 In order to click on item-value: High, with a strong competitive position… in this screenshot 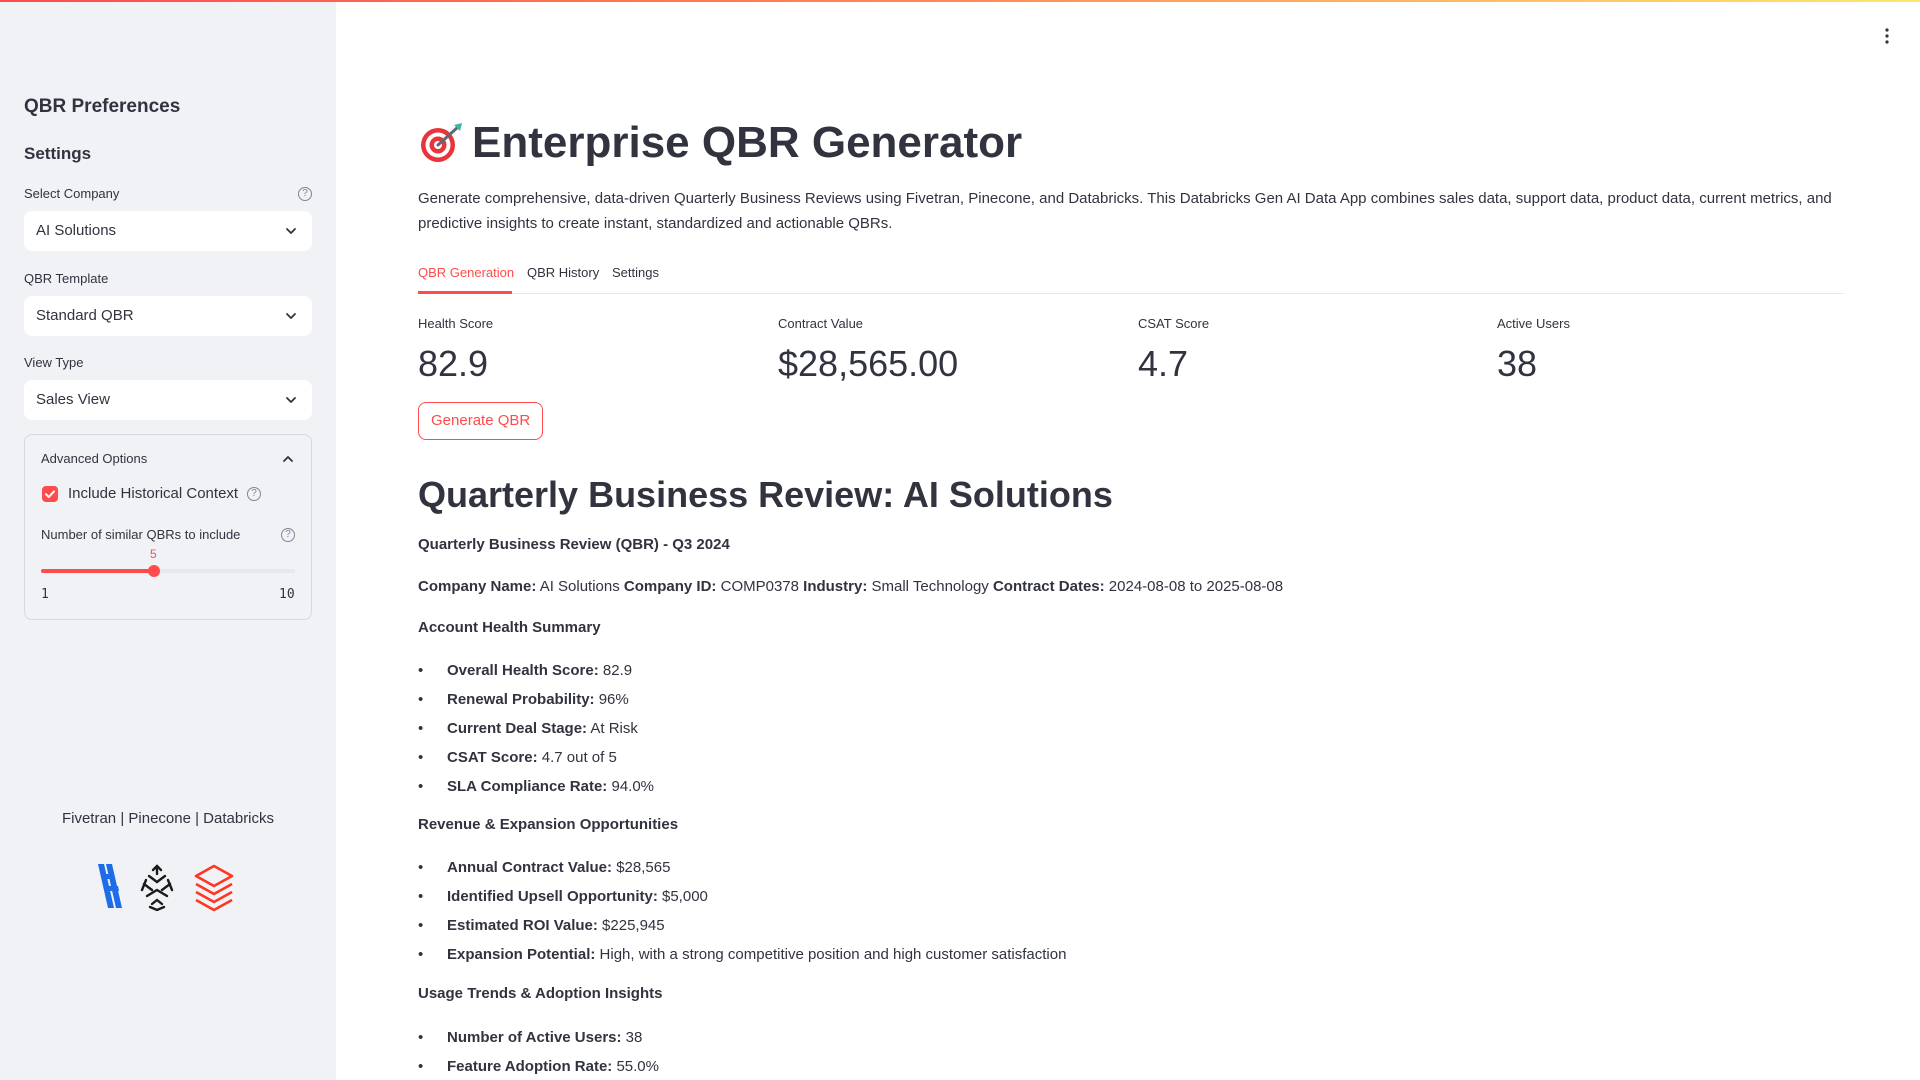, I will do `click(831, 954)`.